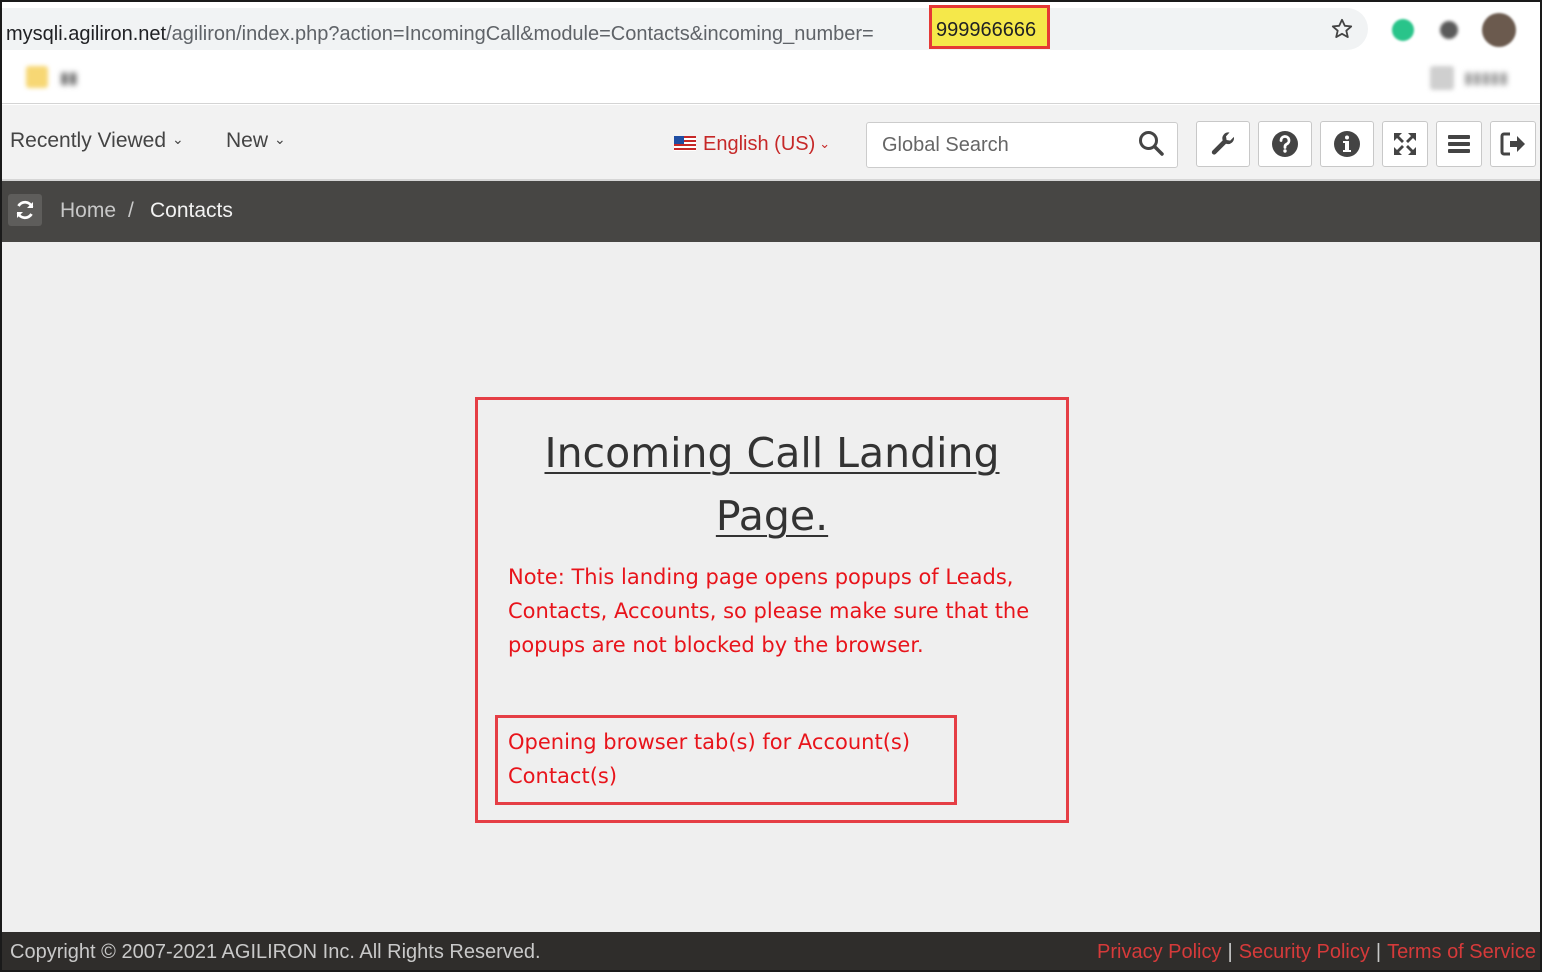 This screenshot has width=1542, height=972. Describe the element at coordinates (563, 776) in the screenshot. I see `opening-line-contacts: Contact(s)` at that location.